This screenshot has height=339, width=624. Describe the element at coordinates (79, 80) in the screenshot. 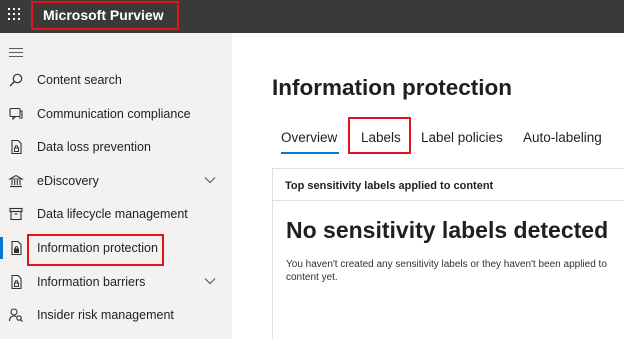

I see `sidebar-item-label: Content search` at that location.